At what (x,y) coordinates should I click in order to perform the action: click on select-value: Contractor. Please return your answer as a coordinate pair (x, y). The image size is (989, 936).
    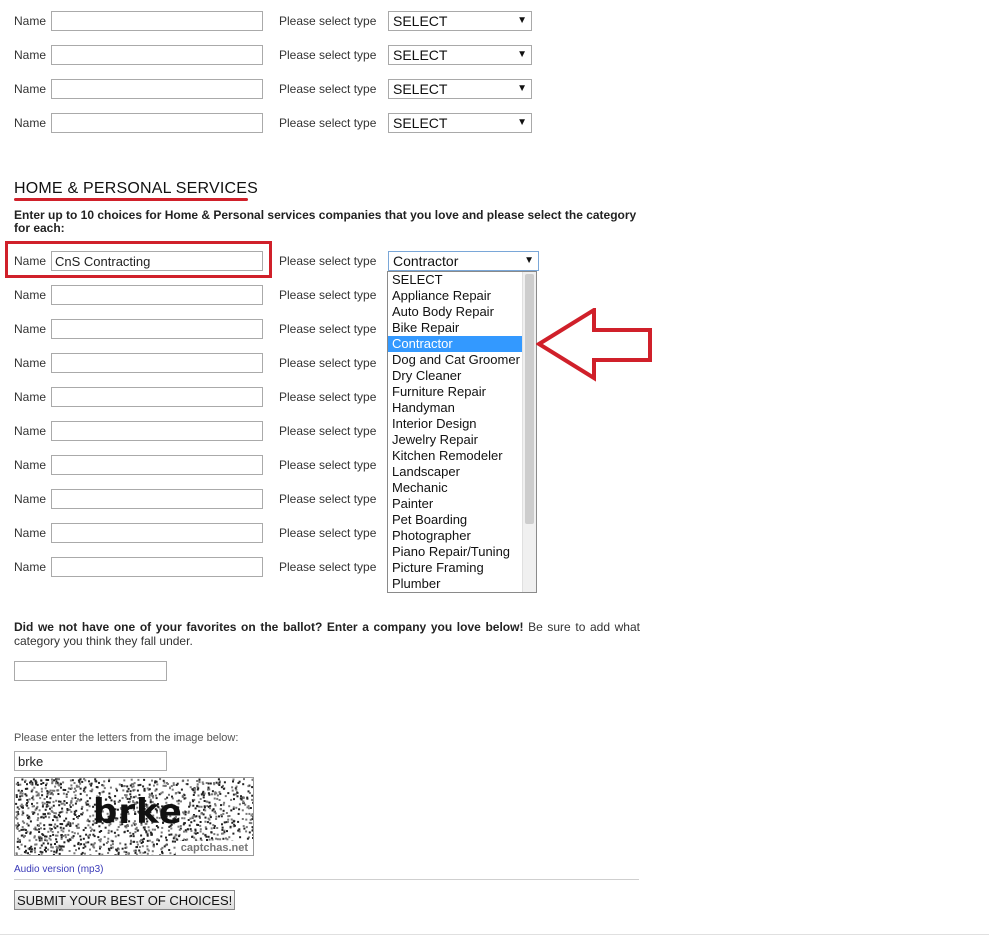
    Looking at the image, I should click on (426, 261).